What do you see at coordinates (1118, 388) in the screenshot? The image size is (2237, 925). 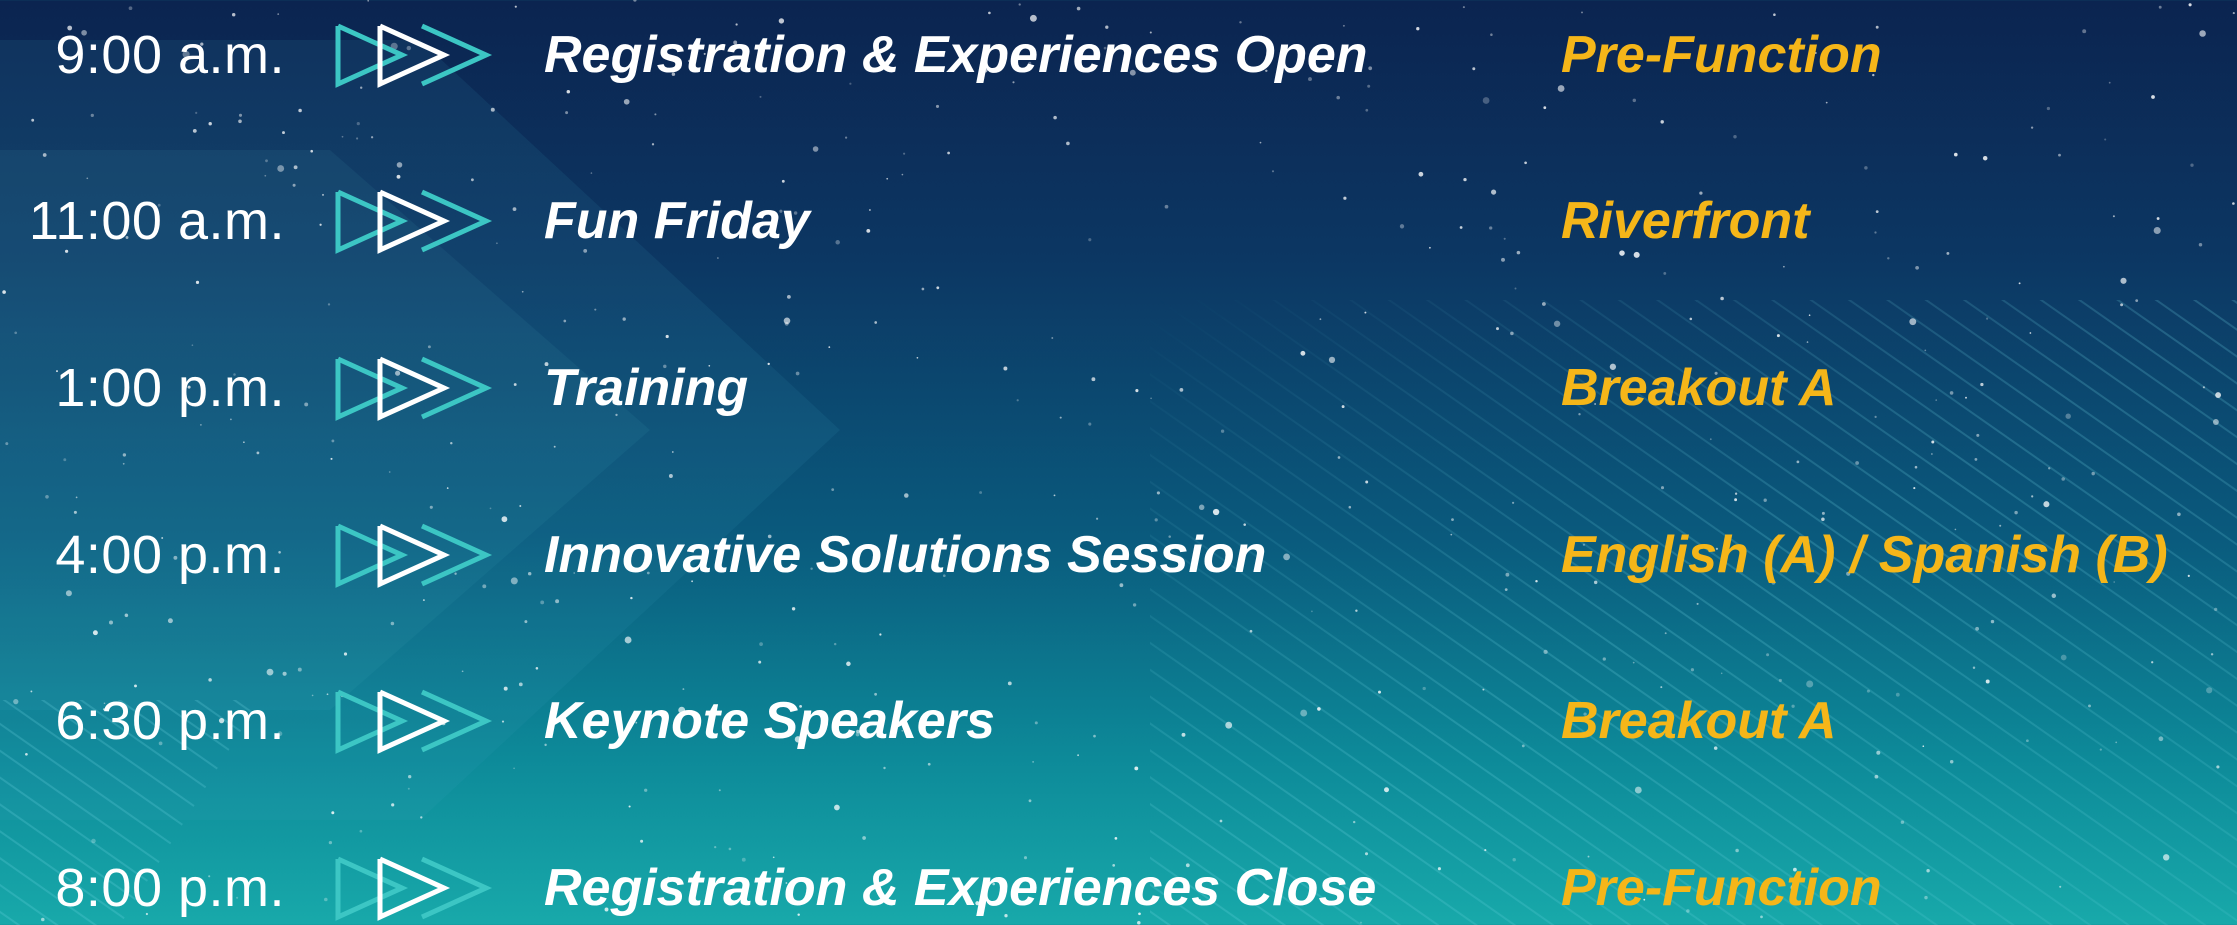 I see `schedule-row-3: 1:00 p.m. Training Breakout A` at bounding box center [1118, 388].